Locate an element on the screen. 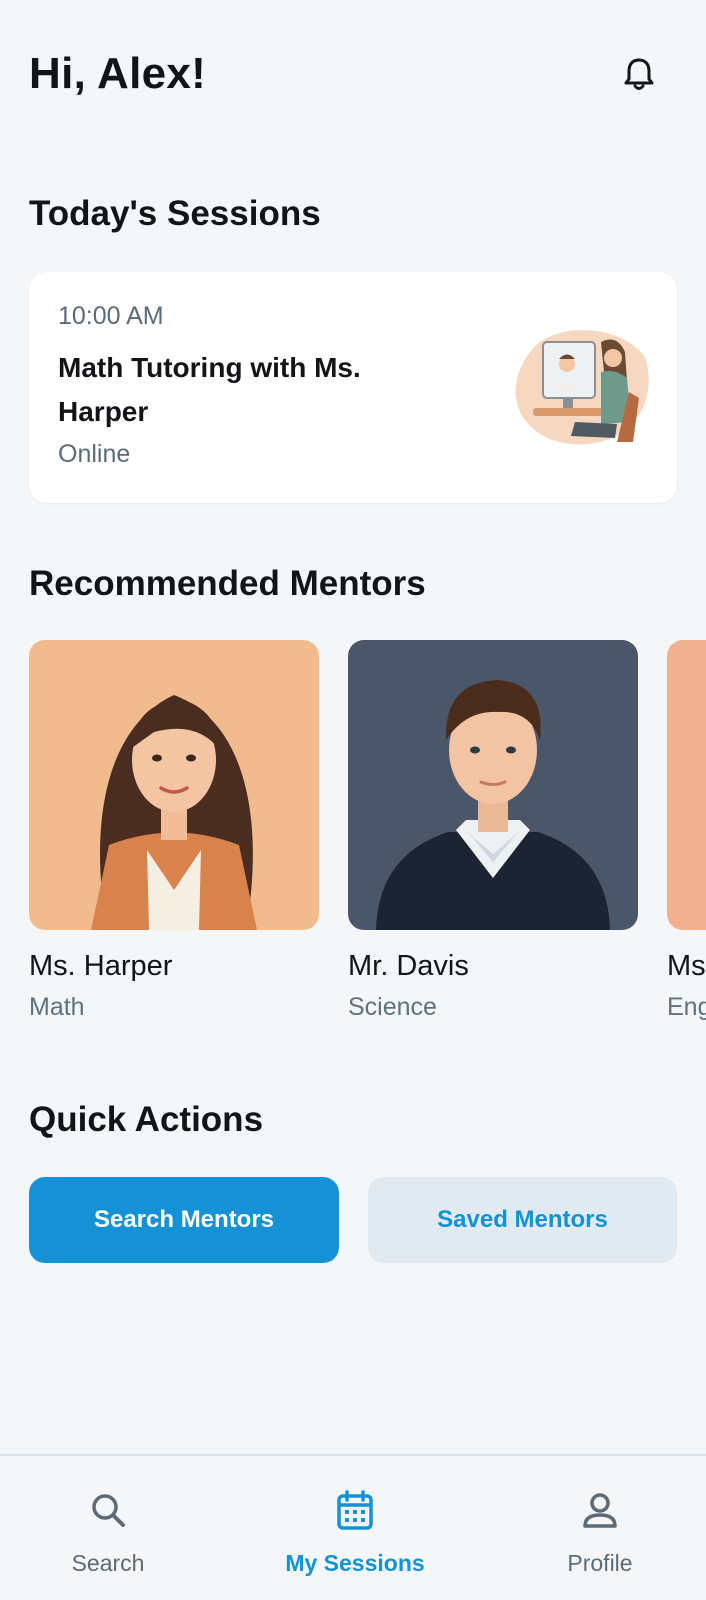  mentor-card: Mr. Davis Science is located at coordinates (493, 831).